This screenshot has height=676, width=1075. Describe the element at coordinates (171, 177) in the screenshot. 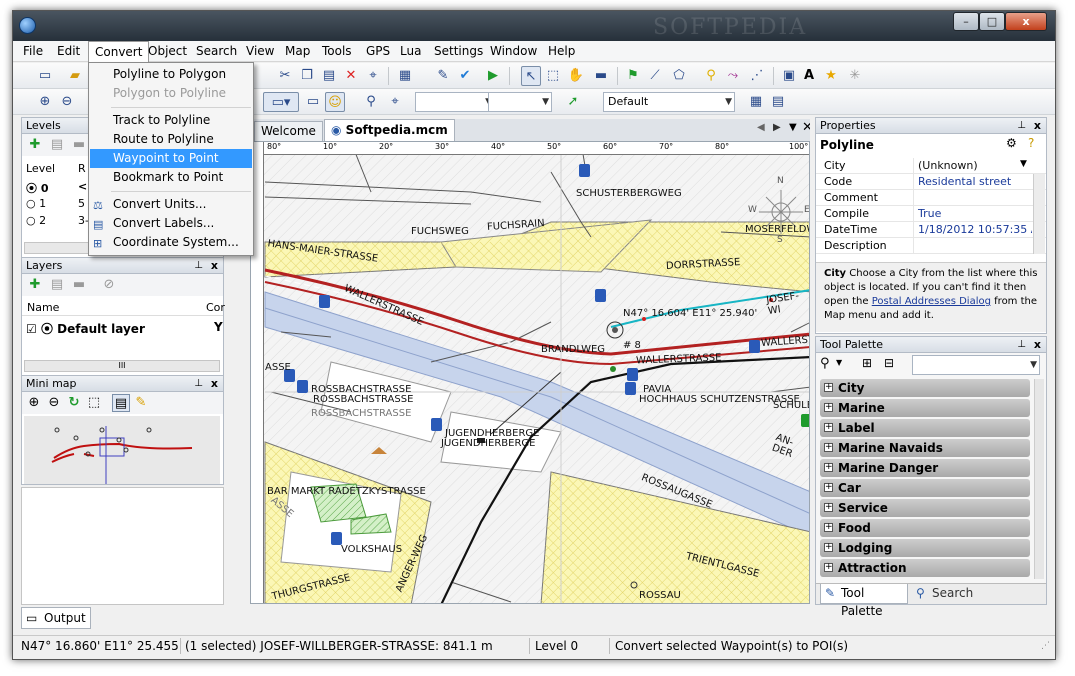

I see `menu-item-bookmark-to-point: Bookmark to Point` at that location.